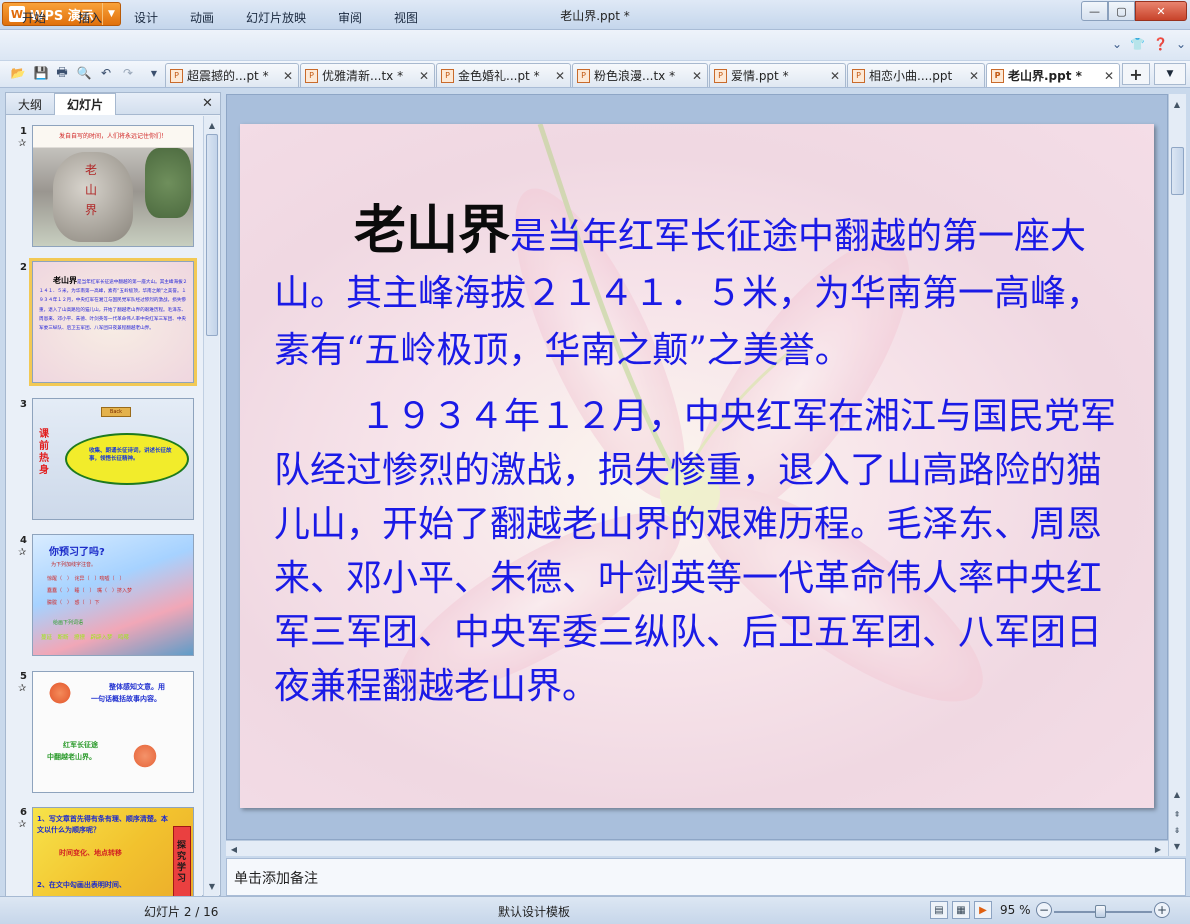 This screenshot has height=924, width=1190. What do you see at coordinates (128, 73) in the screenshot?
I see `redo-icon: ↷` at bounding box center [128, 73].